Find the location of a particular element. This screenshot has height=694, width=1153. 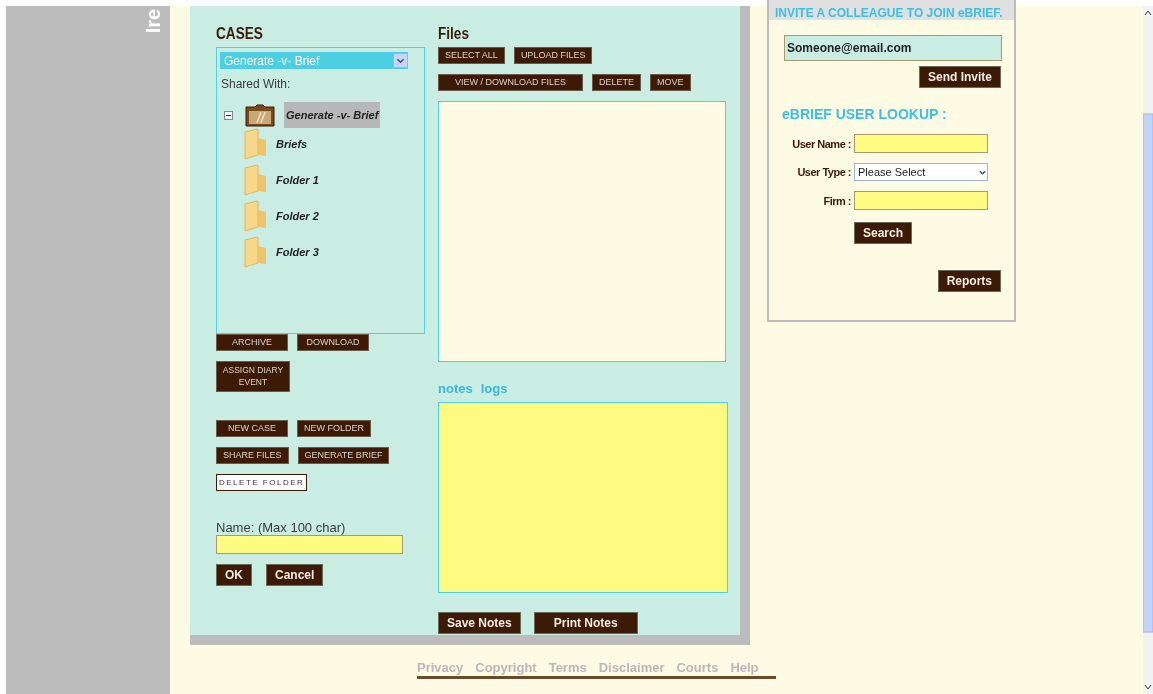

notes-button: Print Notes is located at coordinates (585, 623).